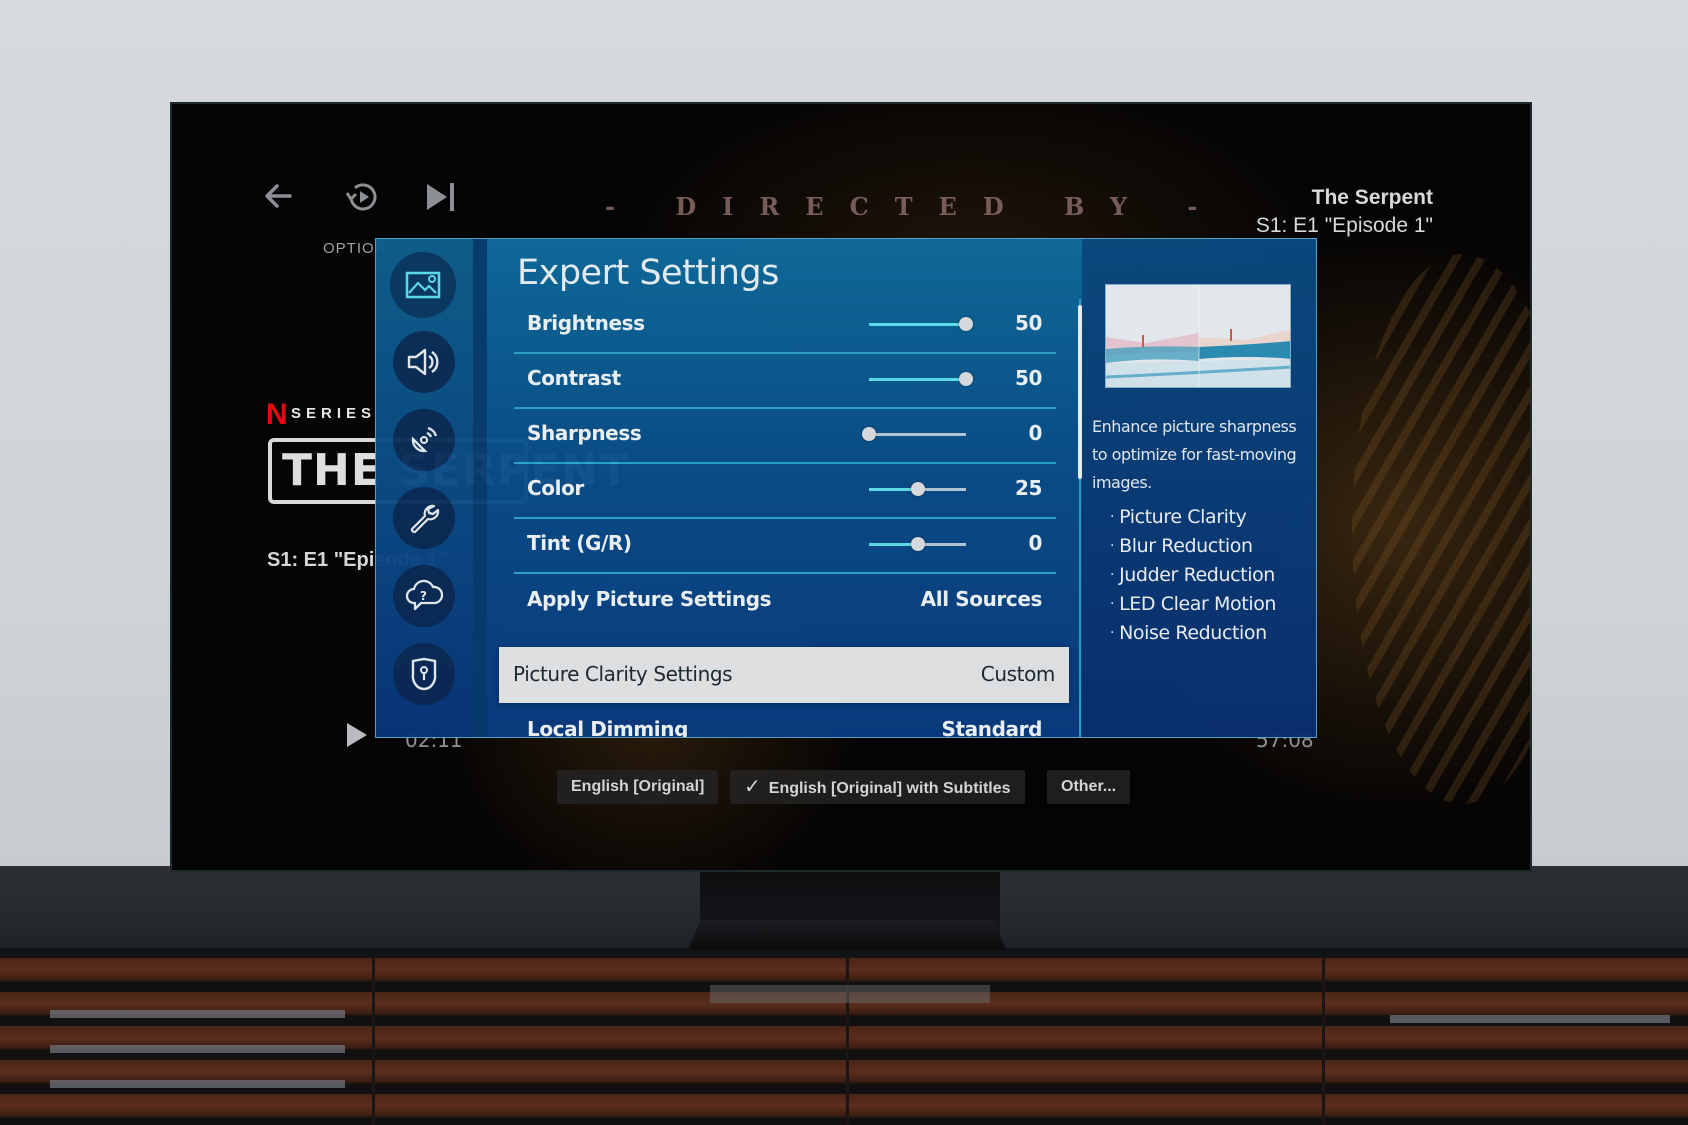 The width and height of the screenshot is (1688, 1125). I want to click on setting-label: Color, so click(555, 488).